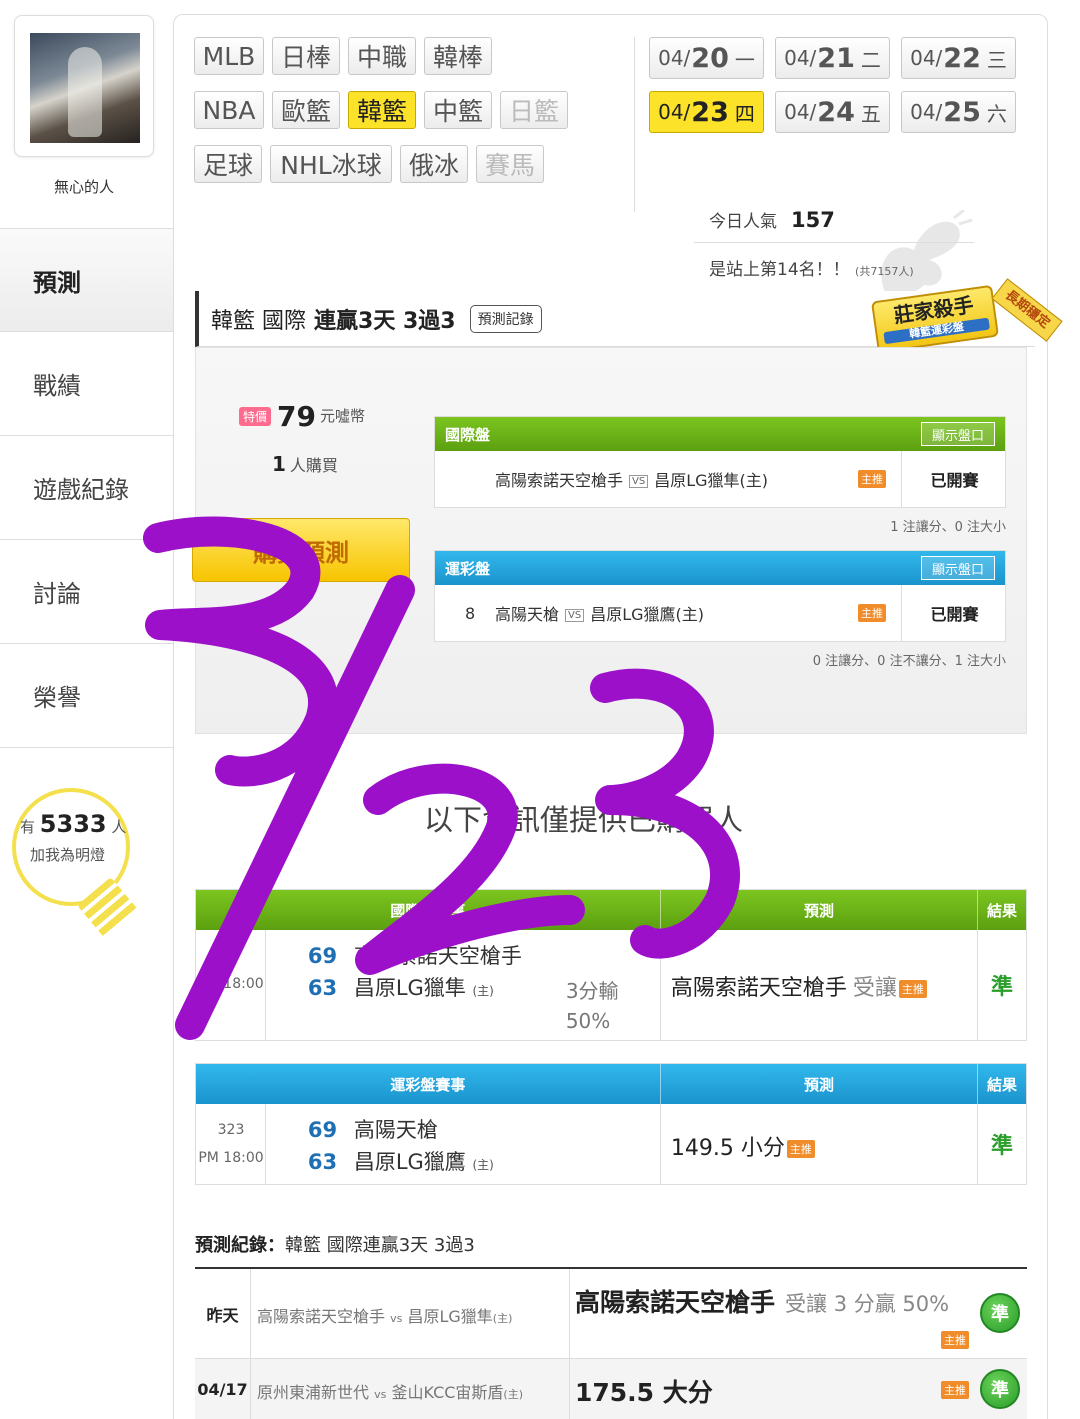 This screenshot has width=1080, height=1419. I want to click on sport-china-basketball: 中籃, so click(458, 110).